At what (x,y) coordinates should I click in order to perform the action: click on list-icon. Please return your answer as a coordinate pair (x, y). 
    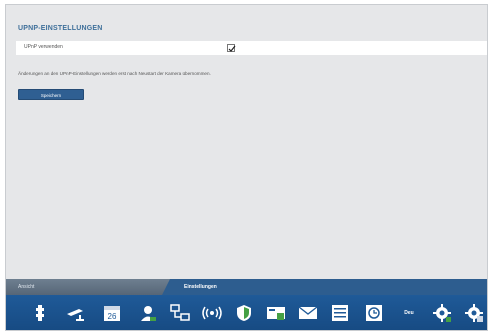
    Looking at the image, I should click on (340, 313).